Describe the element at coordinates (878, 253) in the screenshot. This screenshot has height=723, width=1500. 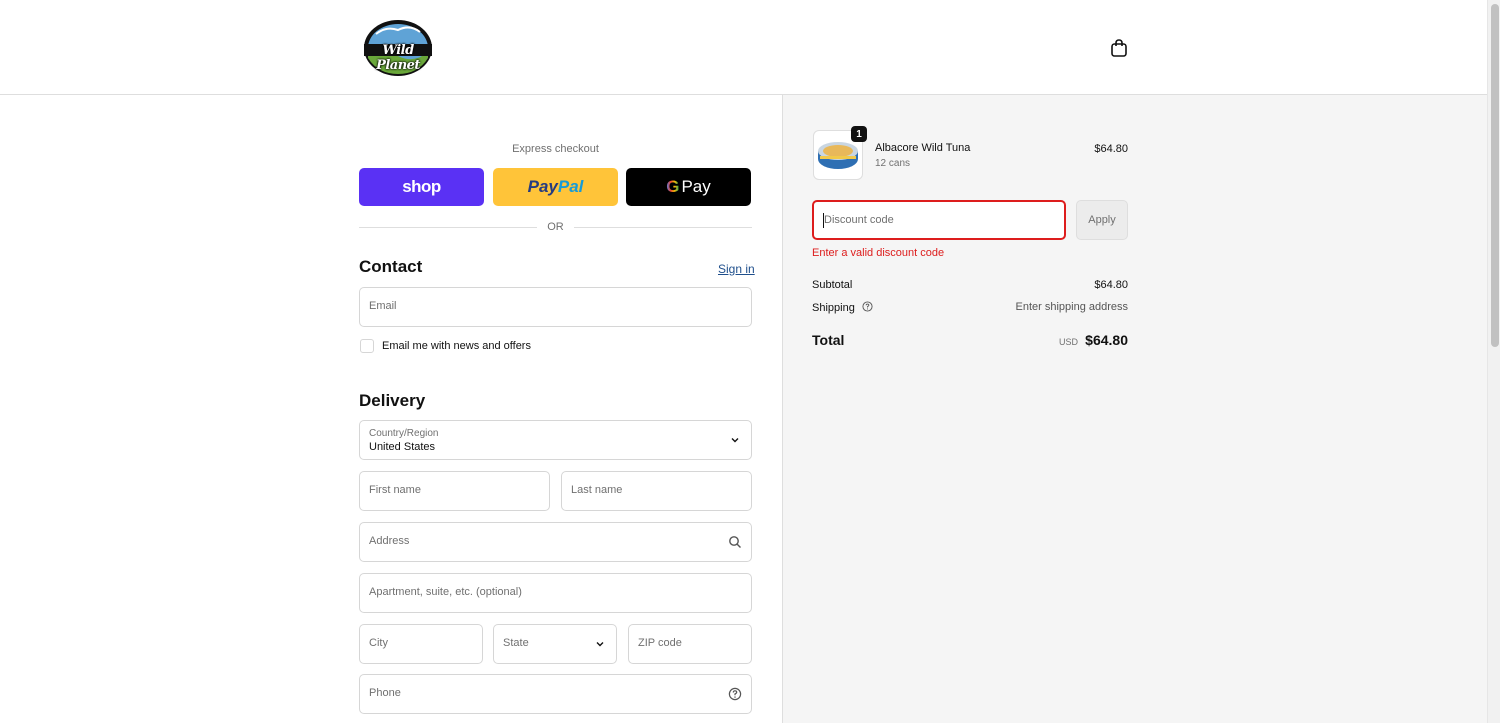
I see `discount-error-message: Enter a valid discount code` at that location.